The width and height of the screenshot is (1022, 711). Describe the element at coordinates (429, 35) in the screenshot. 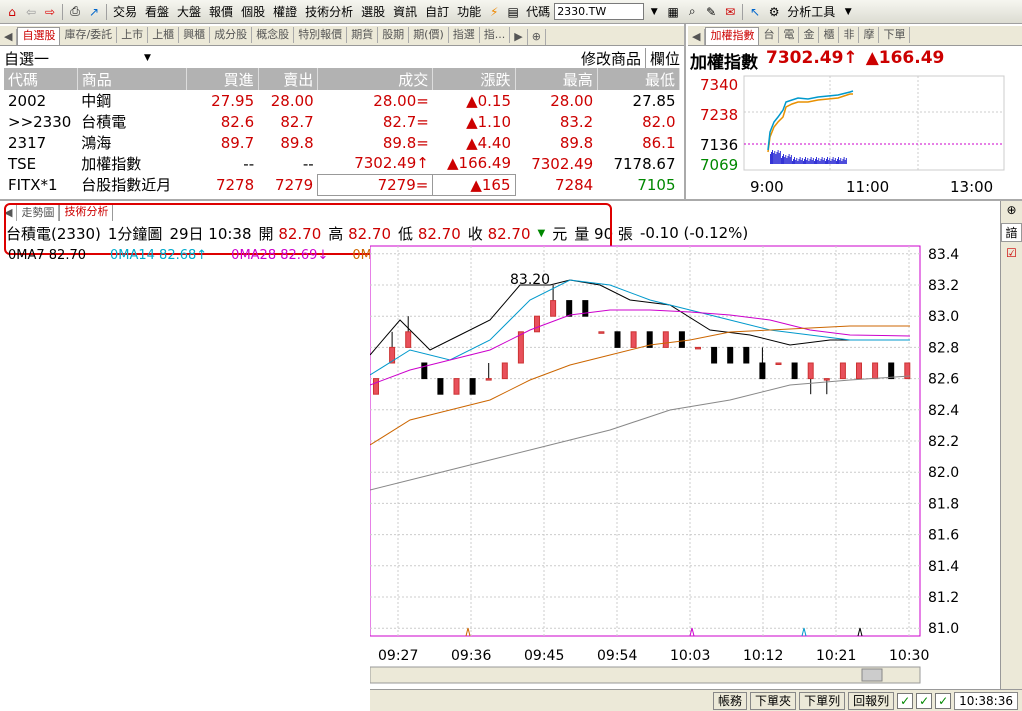

I see `quote-tab: 期(價)` at that location.